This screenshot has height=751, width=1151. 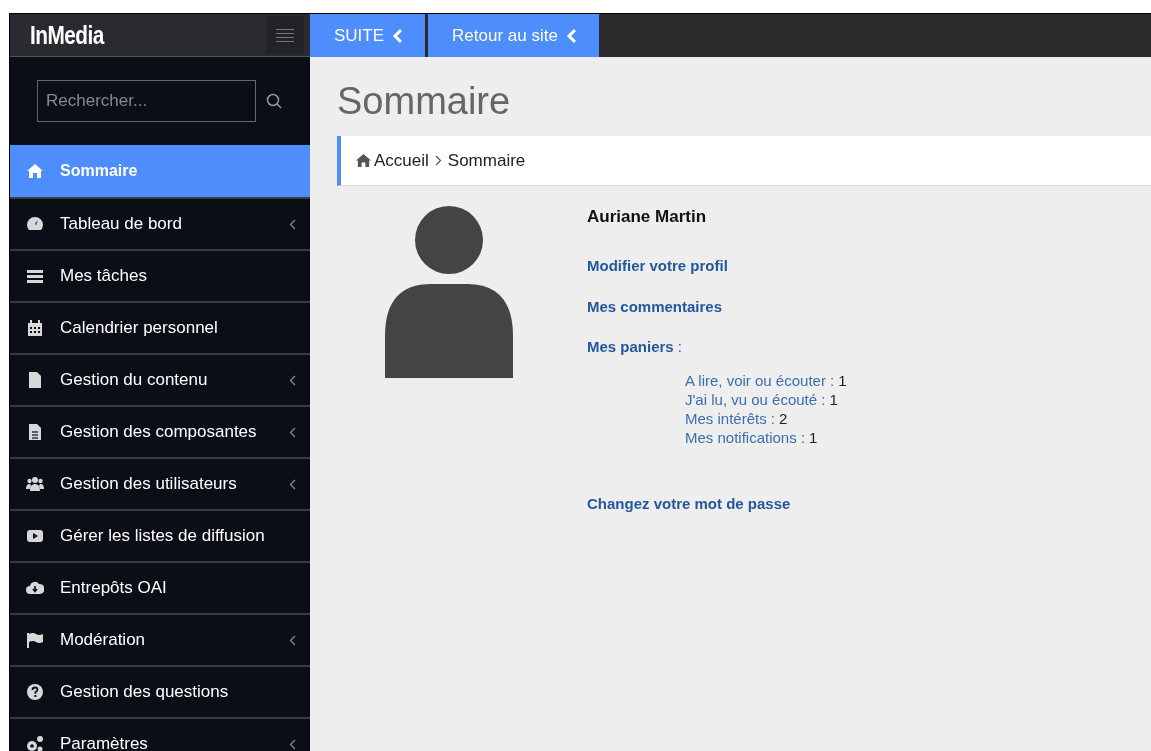 I want to click on users-icon, so click(x=35, y=484).